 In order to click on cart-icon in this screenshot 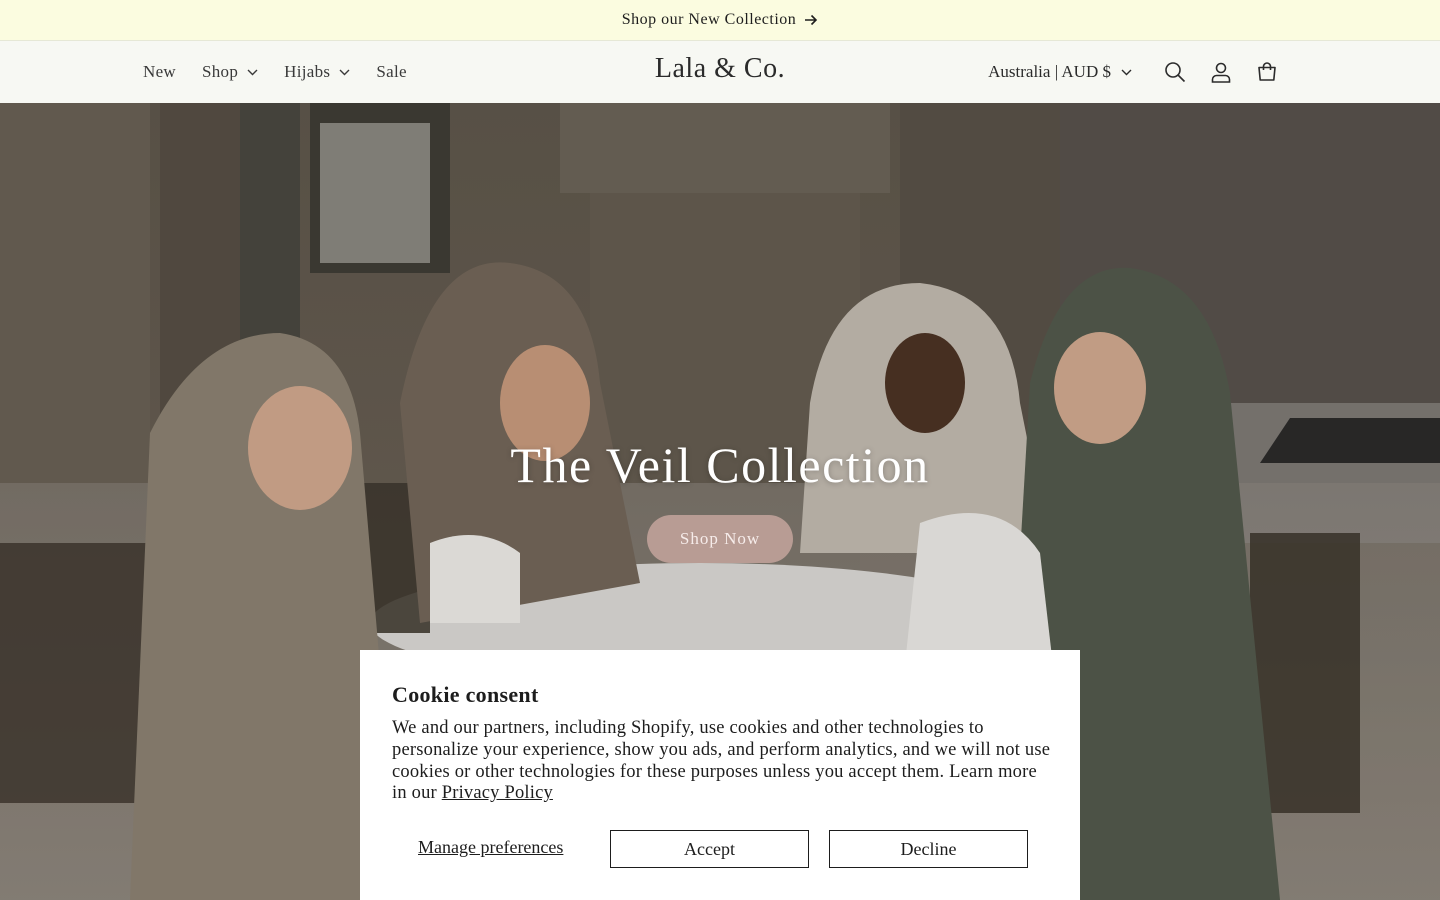, I will do `click(1267, 71)`.